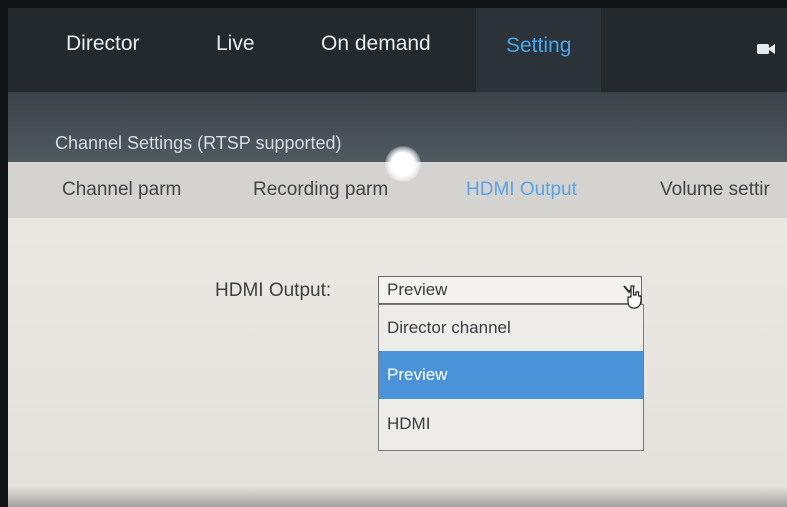 Image resolution: width=787 pixels, height=507 pixels. Describe the element at coordinates (510, 290) in the screenshot. I see `hdmi-output-select: Preview` at that location.